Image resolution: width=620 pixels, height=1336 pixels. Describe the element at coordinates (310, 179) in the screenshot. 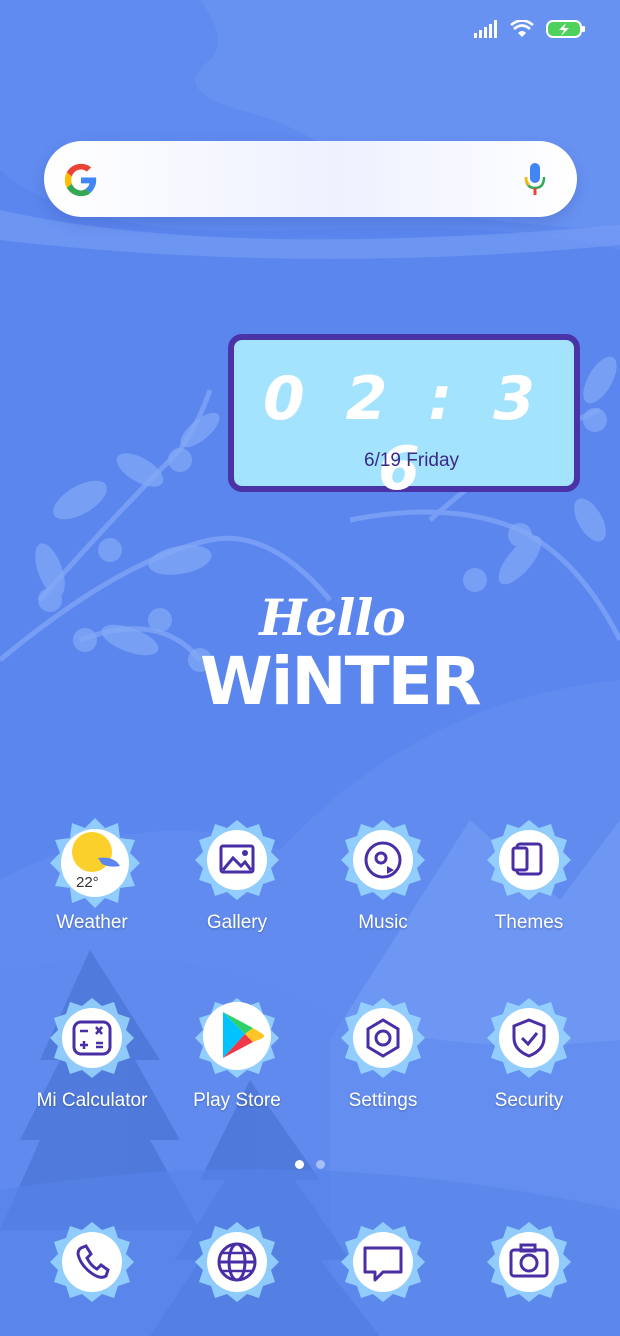

I see `google-search-bar` at that location.